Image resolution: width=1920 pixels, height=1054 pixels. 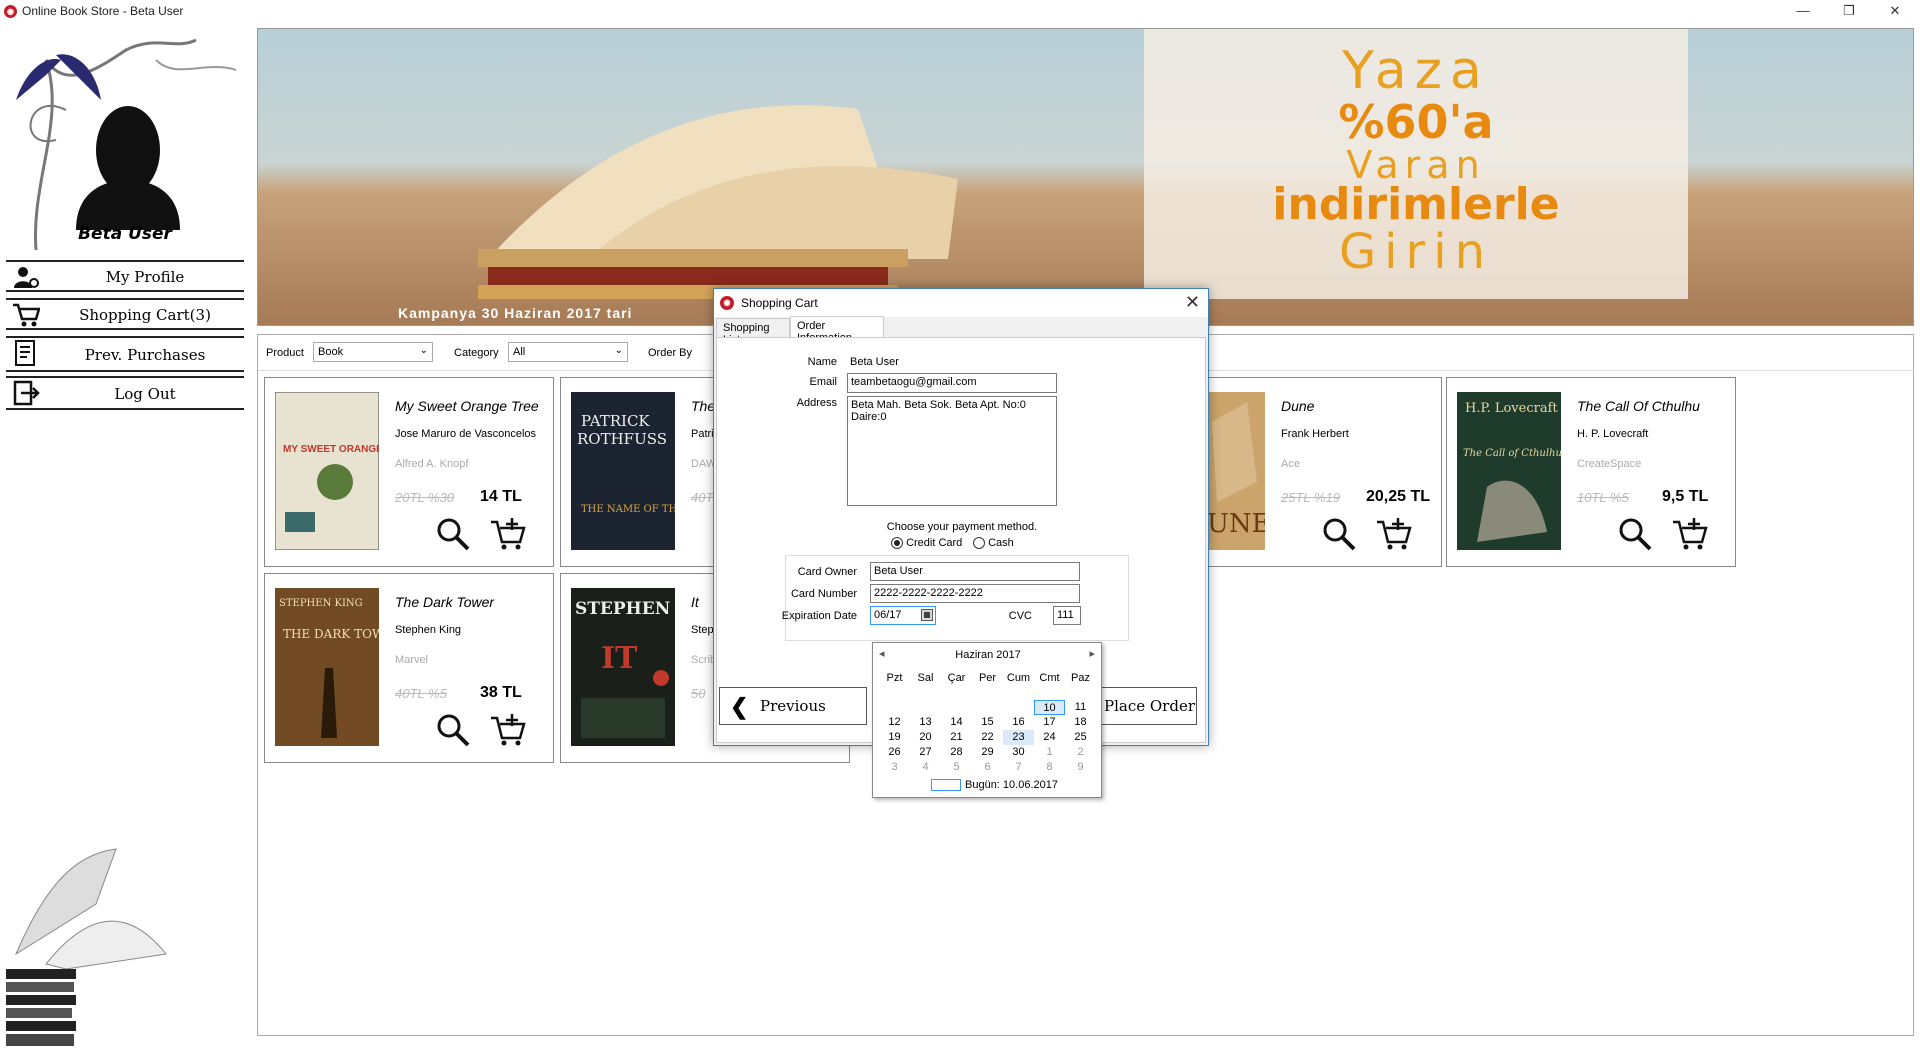 I want to click on sidebar-item-my-profile: My Profile, so click(x=125, y=276).